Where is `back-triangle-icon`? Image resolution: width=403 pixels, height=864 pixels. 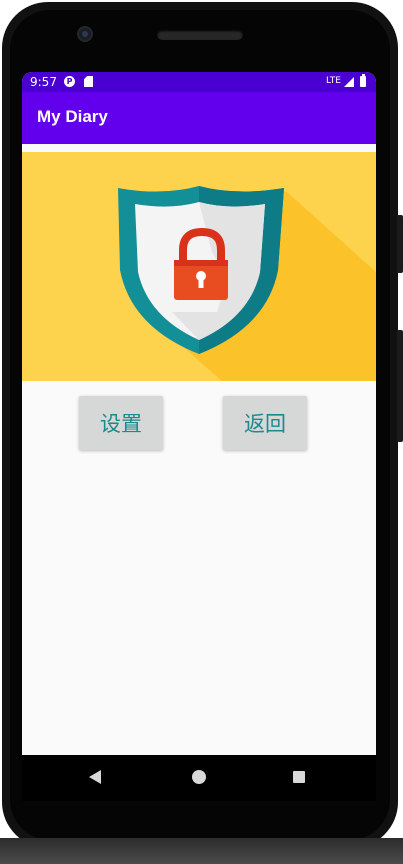
back-triangle-icon is located at coordinates (95, 777).